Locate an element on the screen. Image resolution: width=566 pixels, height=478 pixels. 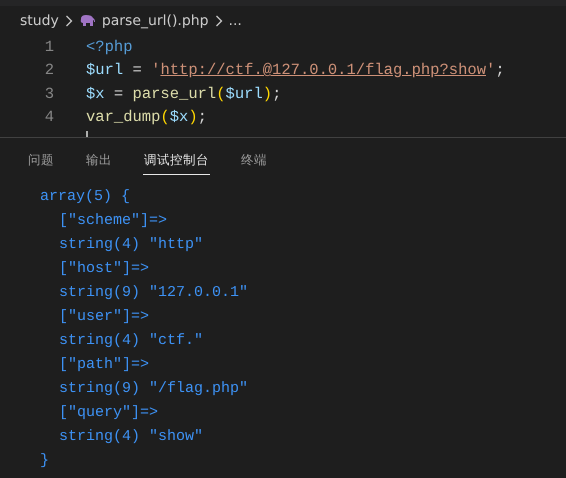
console-output-line: ["user"]=> is located at coordinates (104, 317).